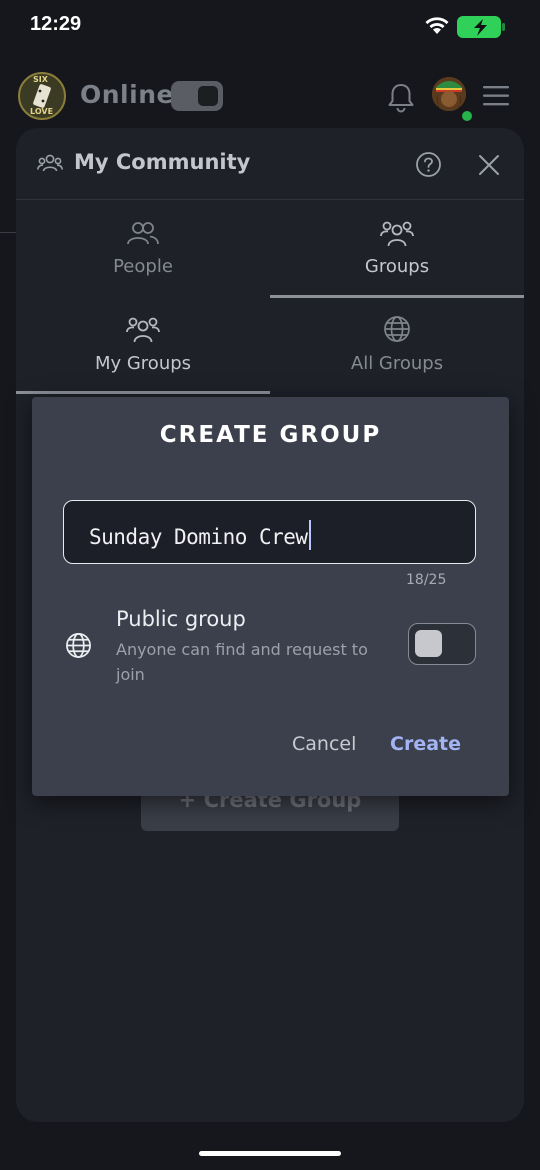  I want to click on tab-all-groups-label: All Groups, so click(397, 363).